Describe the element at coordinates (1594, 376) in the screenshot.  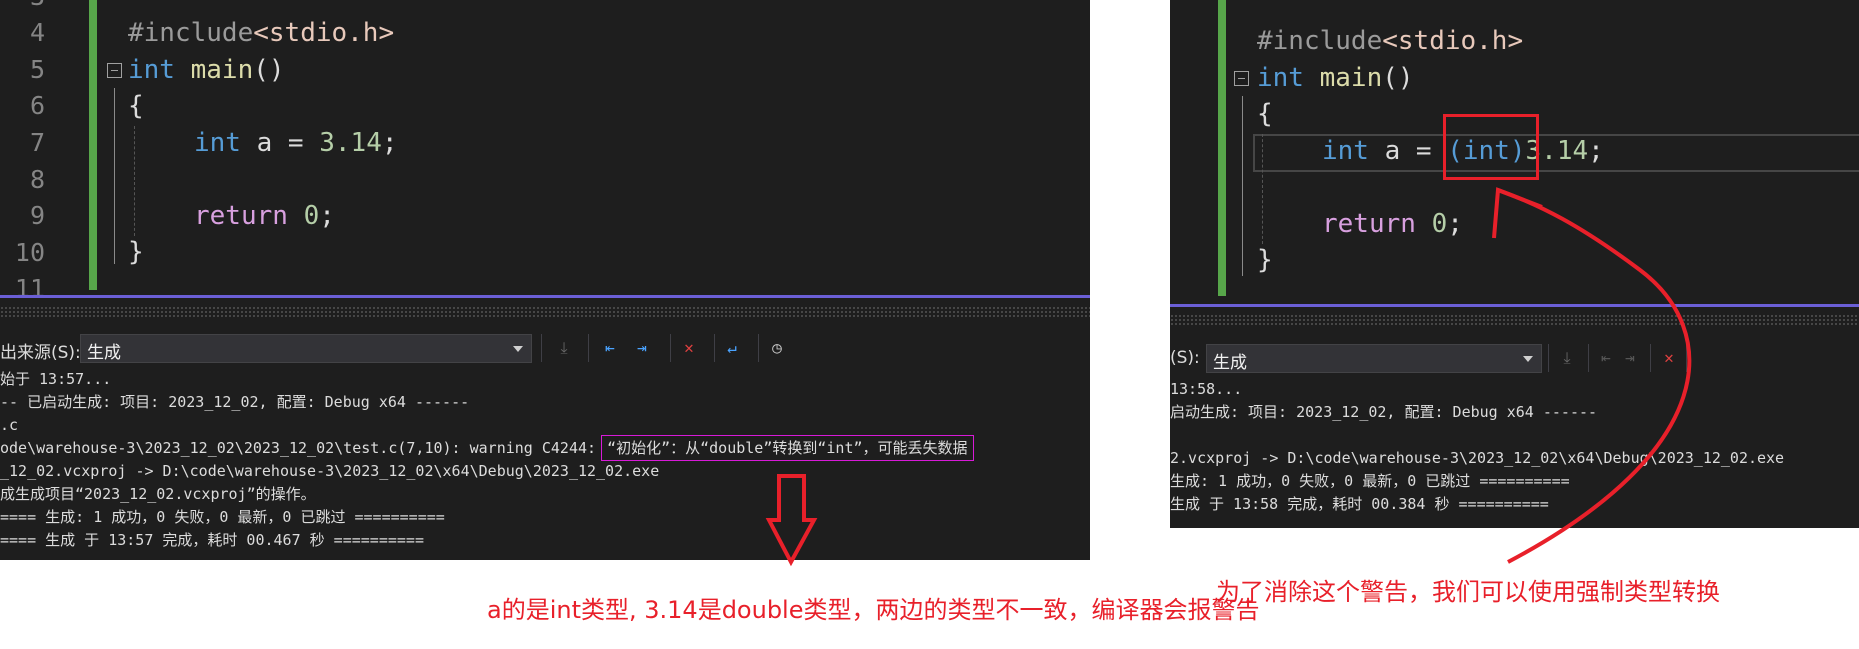
I see `curved-arrow-icon` at that location.